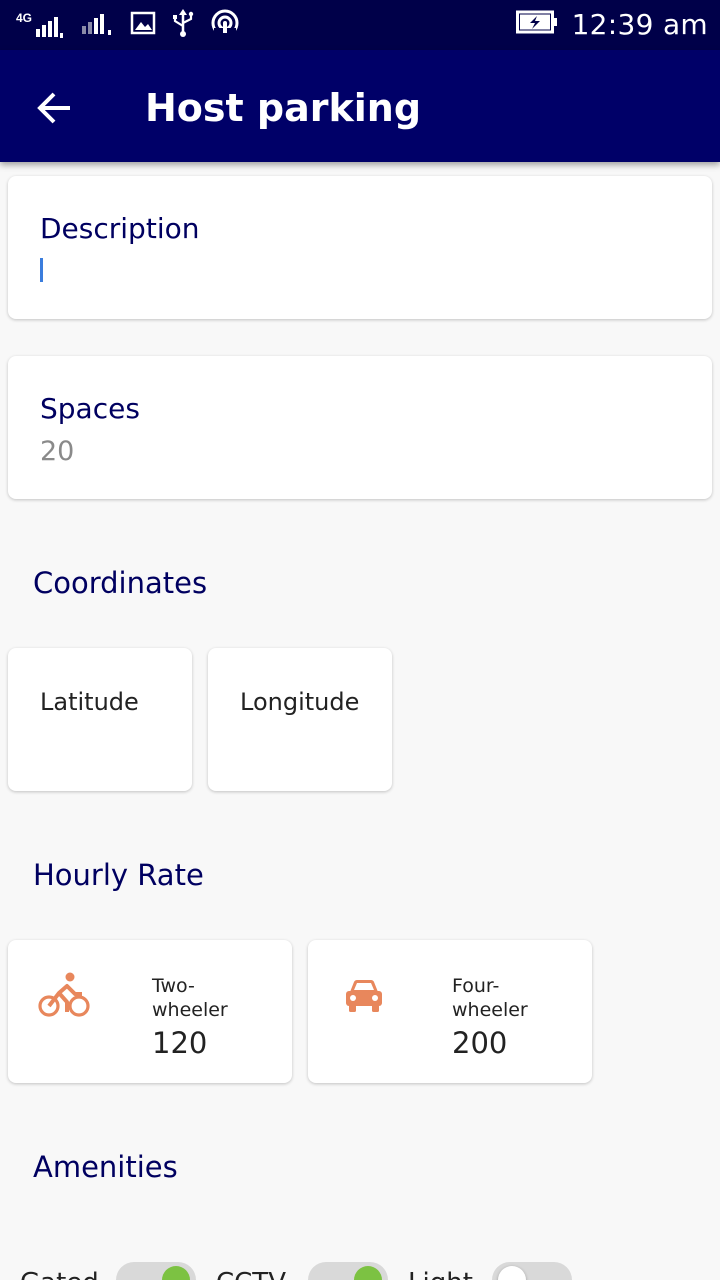  Describe the element at coordinates (348, 1271) in the screenshot. I see `amenity-cctv-toggle` at that location.